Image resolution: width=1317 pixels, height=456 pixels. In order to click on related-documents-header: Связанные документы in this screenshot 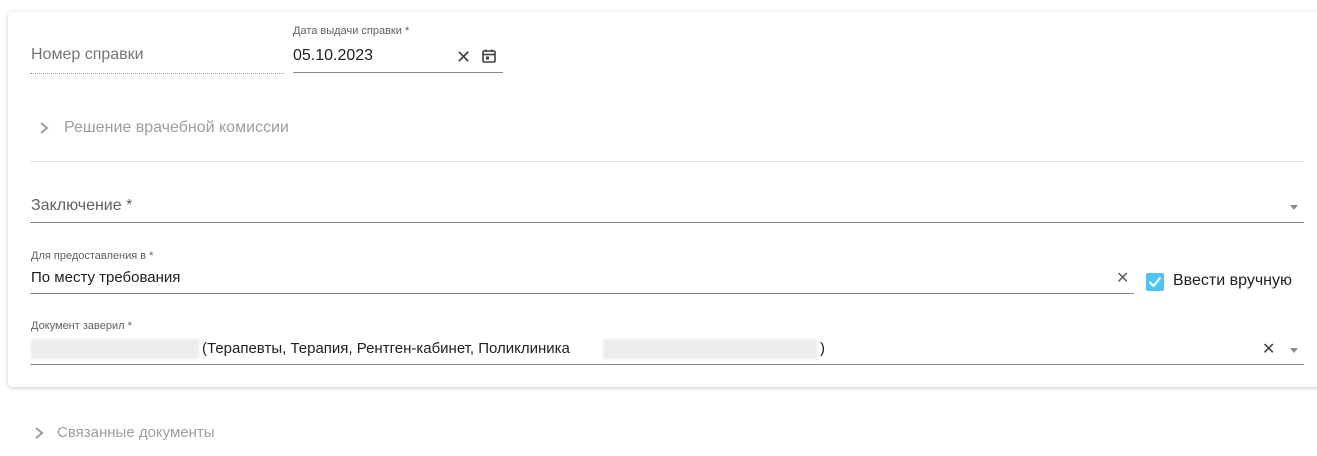, I will do `click(124, 432)`.